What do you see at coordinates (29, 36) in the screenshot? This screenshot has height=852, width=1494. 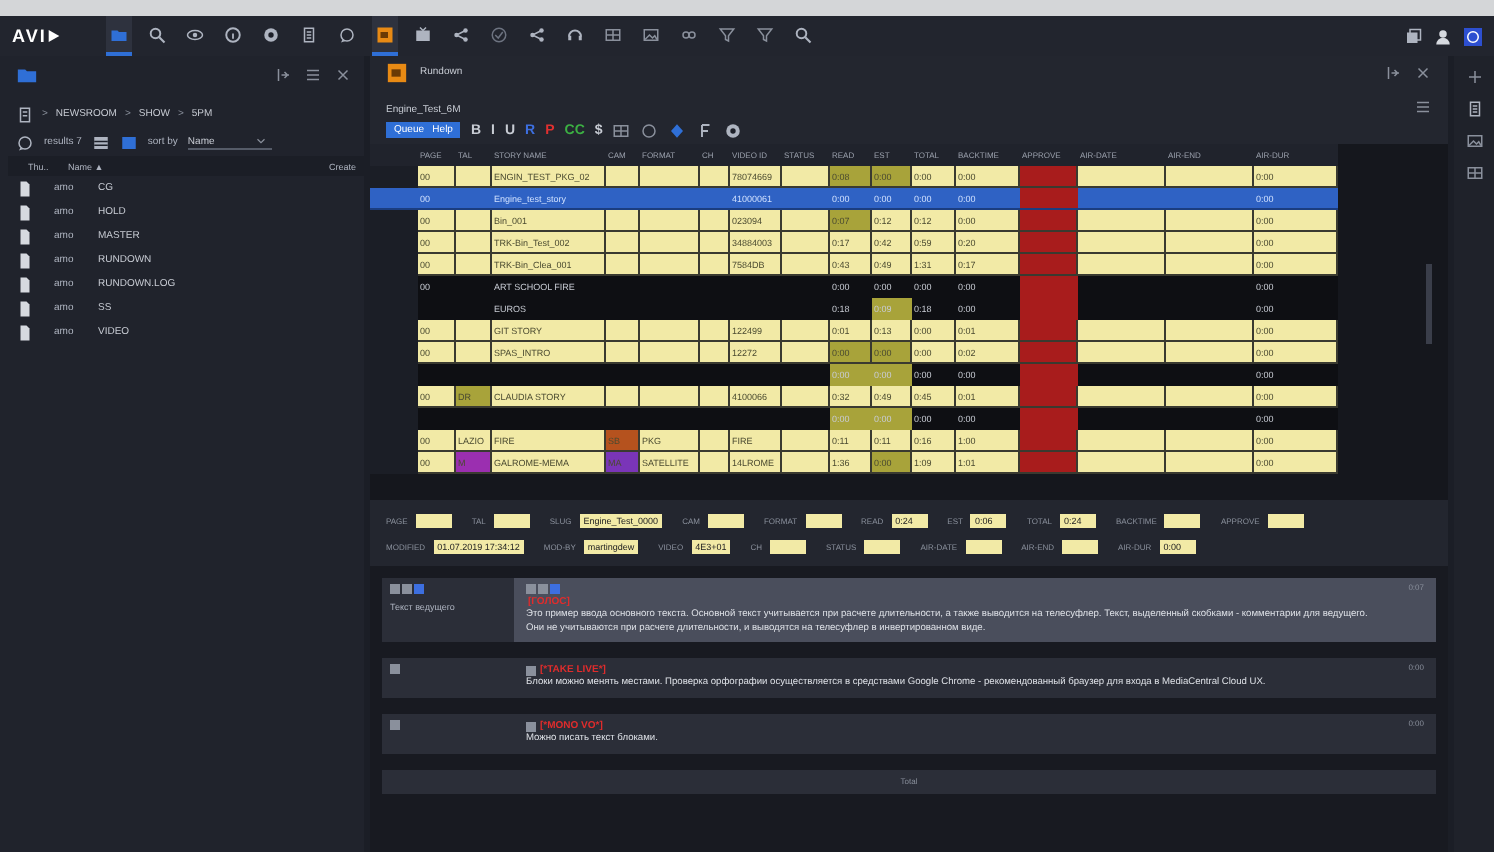 I see `logo-text: AVI` at bounding box center [29, 36].